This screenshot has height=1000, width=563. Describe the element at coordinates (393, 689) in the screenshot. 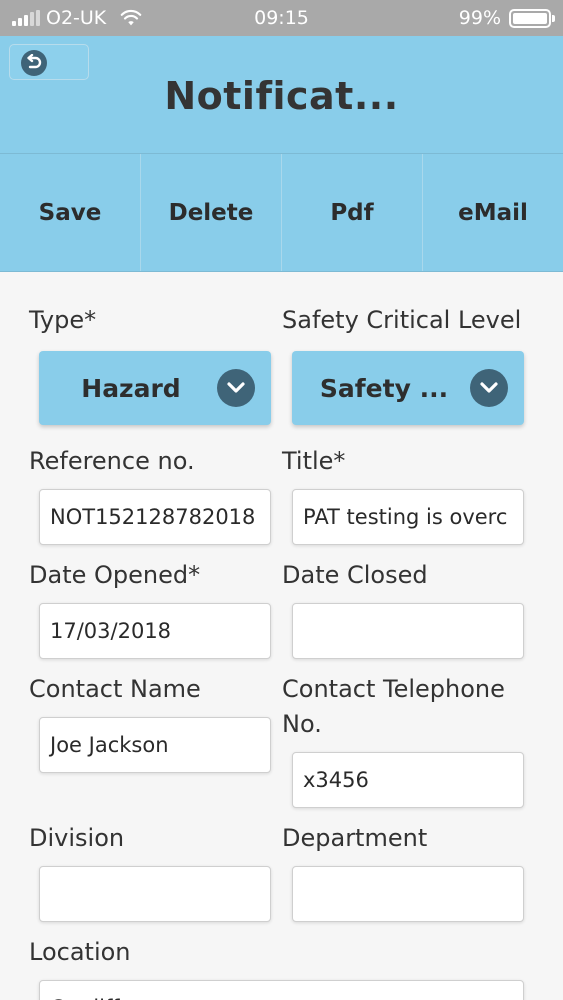

I see `contact-phone-label: Contact Telephone` at that location.